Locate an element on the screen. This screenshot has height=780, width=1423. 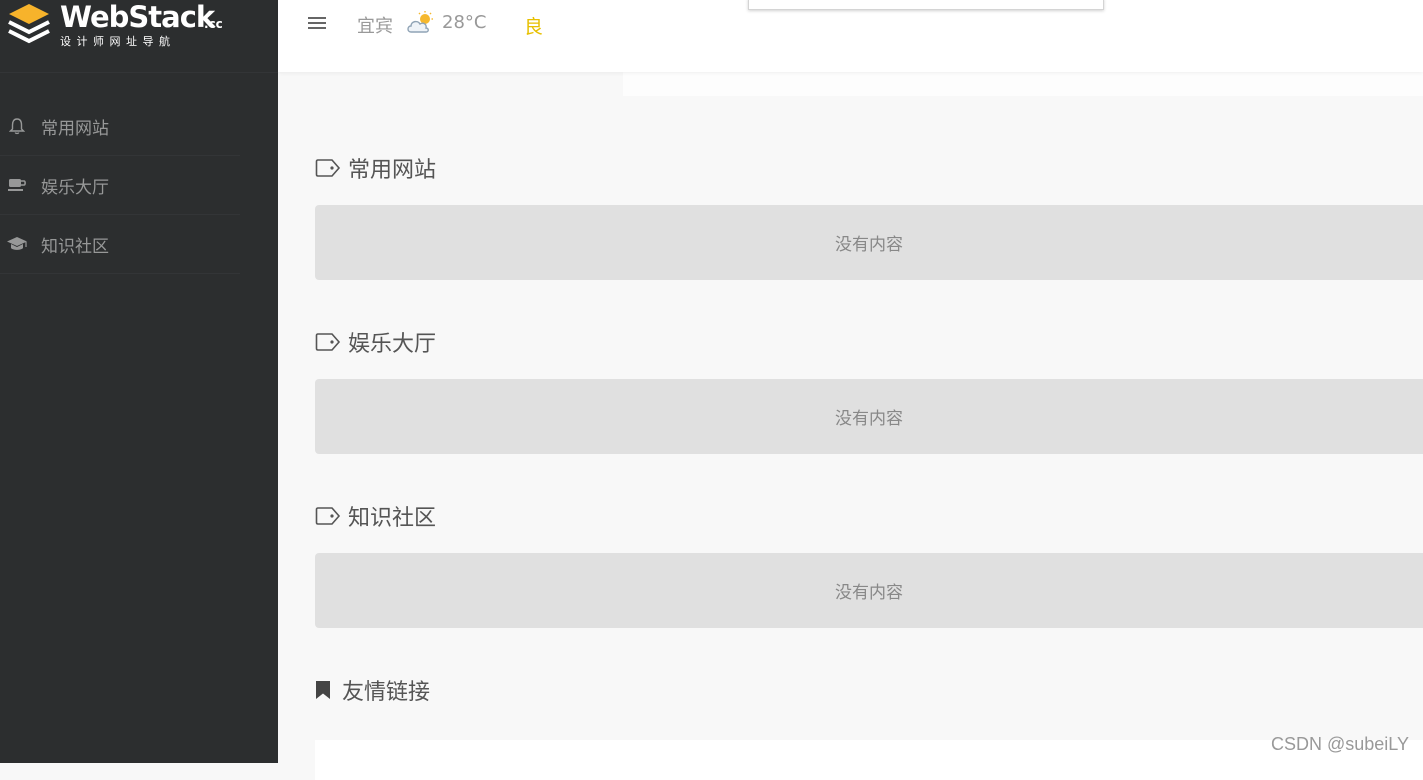
watermark: CSDN @subeiLY is located at coordinates (1340, 744).